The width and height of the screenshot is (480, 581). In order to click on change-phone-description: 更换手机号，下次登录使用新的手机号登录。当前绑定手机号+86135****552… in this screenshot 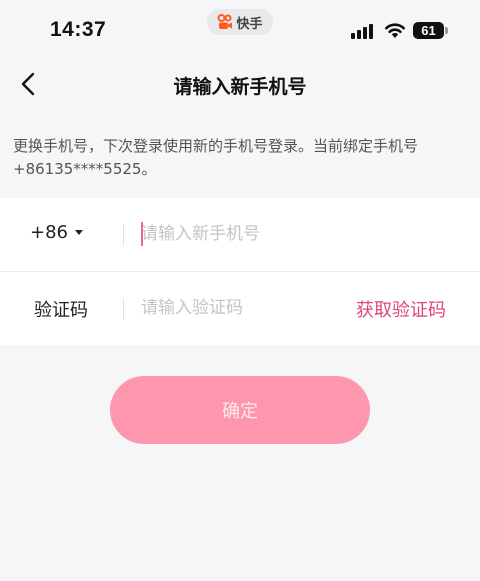, I will do `click(216, 157)`.